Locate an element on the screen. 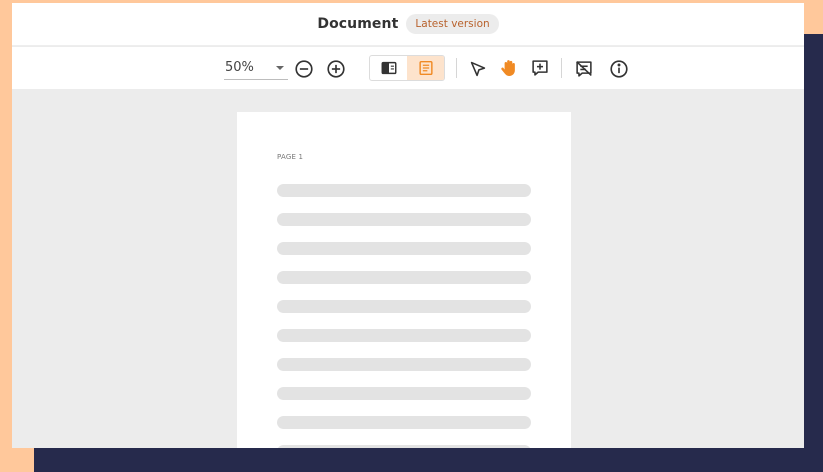 This screenshot has height=472, width=823. title-bar: Document Latest version is located at coordinates (408, 24).